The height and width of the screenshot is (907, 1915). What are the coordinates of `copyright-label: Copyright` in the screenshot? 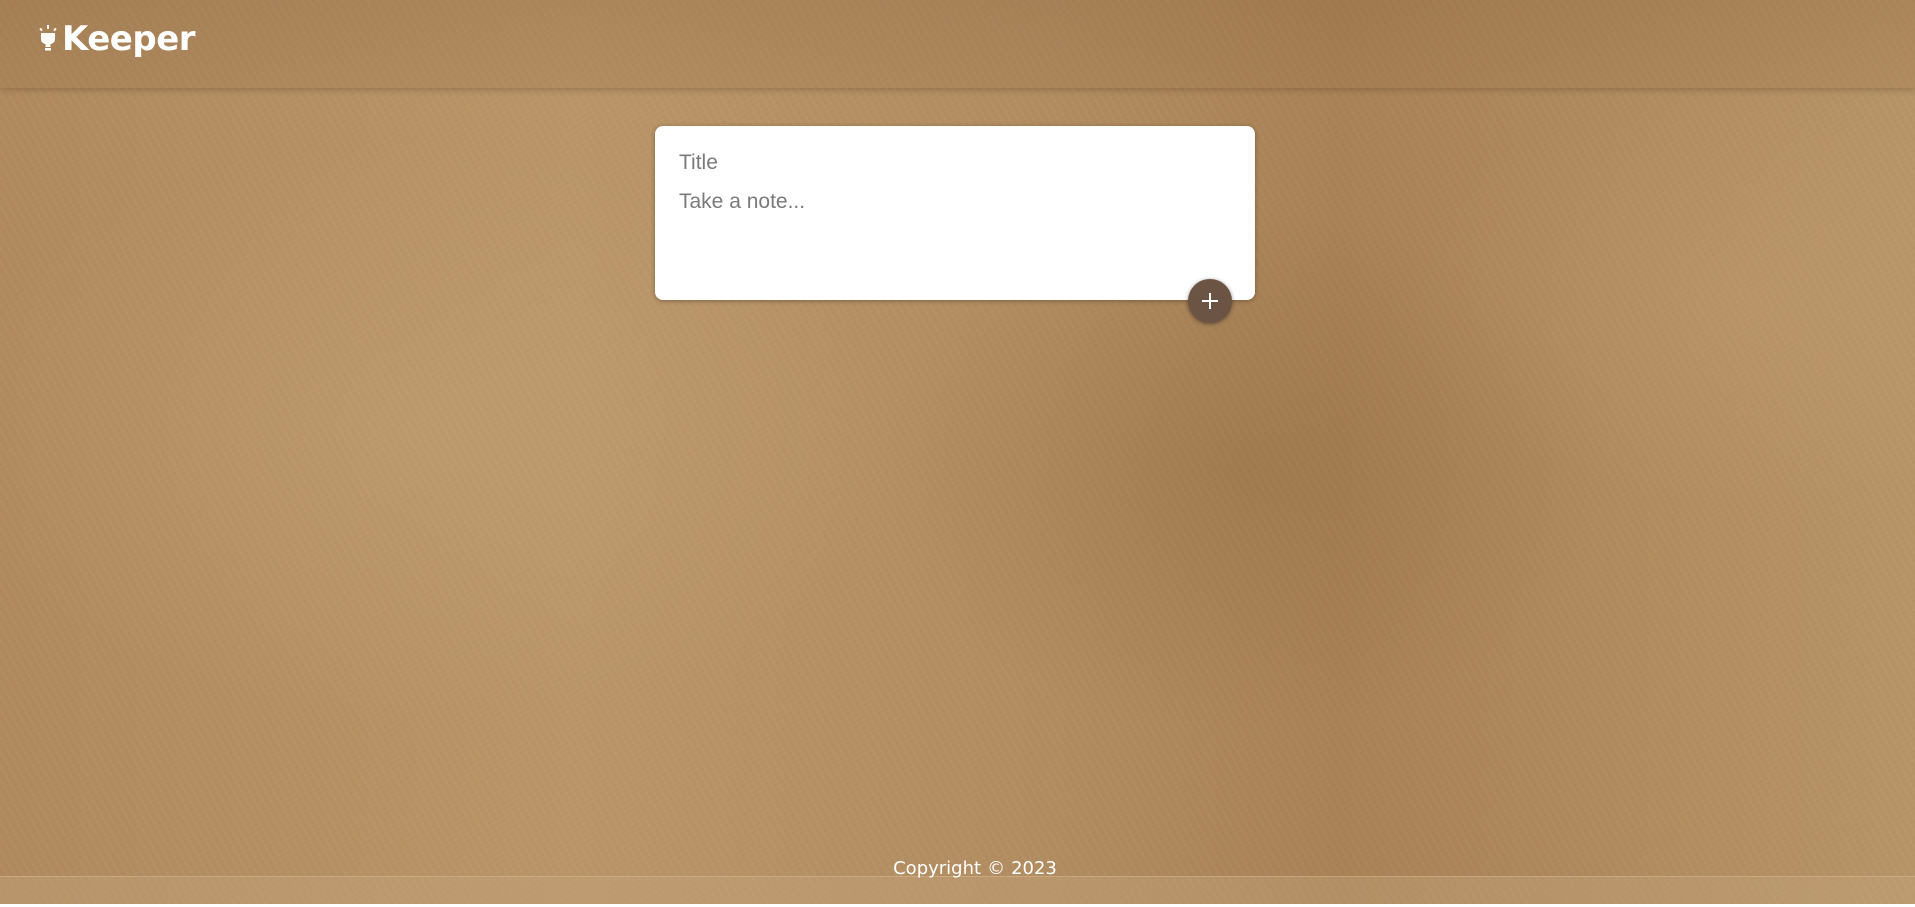 It's located at (937, 868).